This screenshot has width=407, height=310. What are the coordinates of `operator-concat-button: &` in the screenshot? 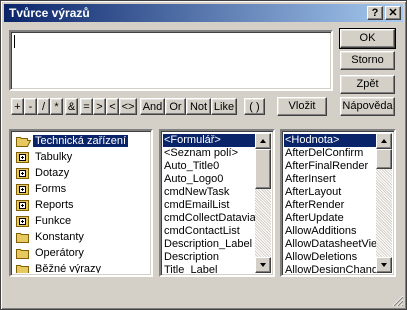 It's located at (71, 106).